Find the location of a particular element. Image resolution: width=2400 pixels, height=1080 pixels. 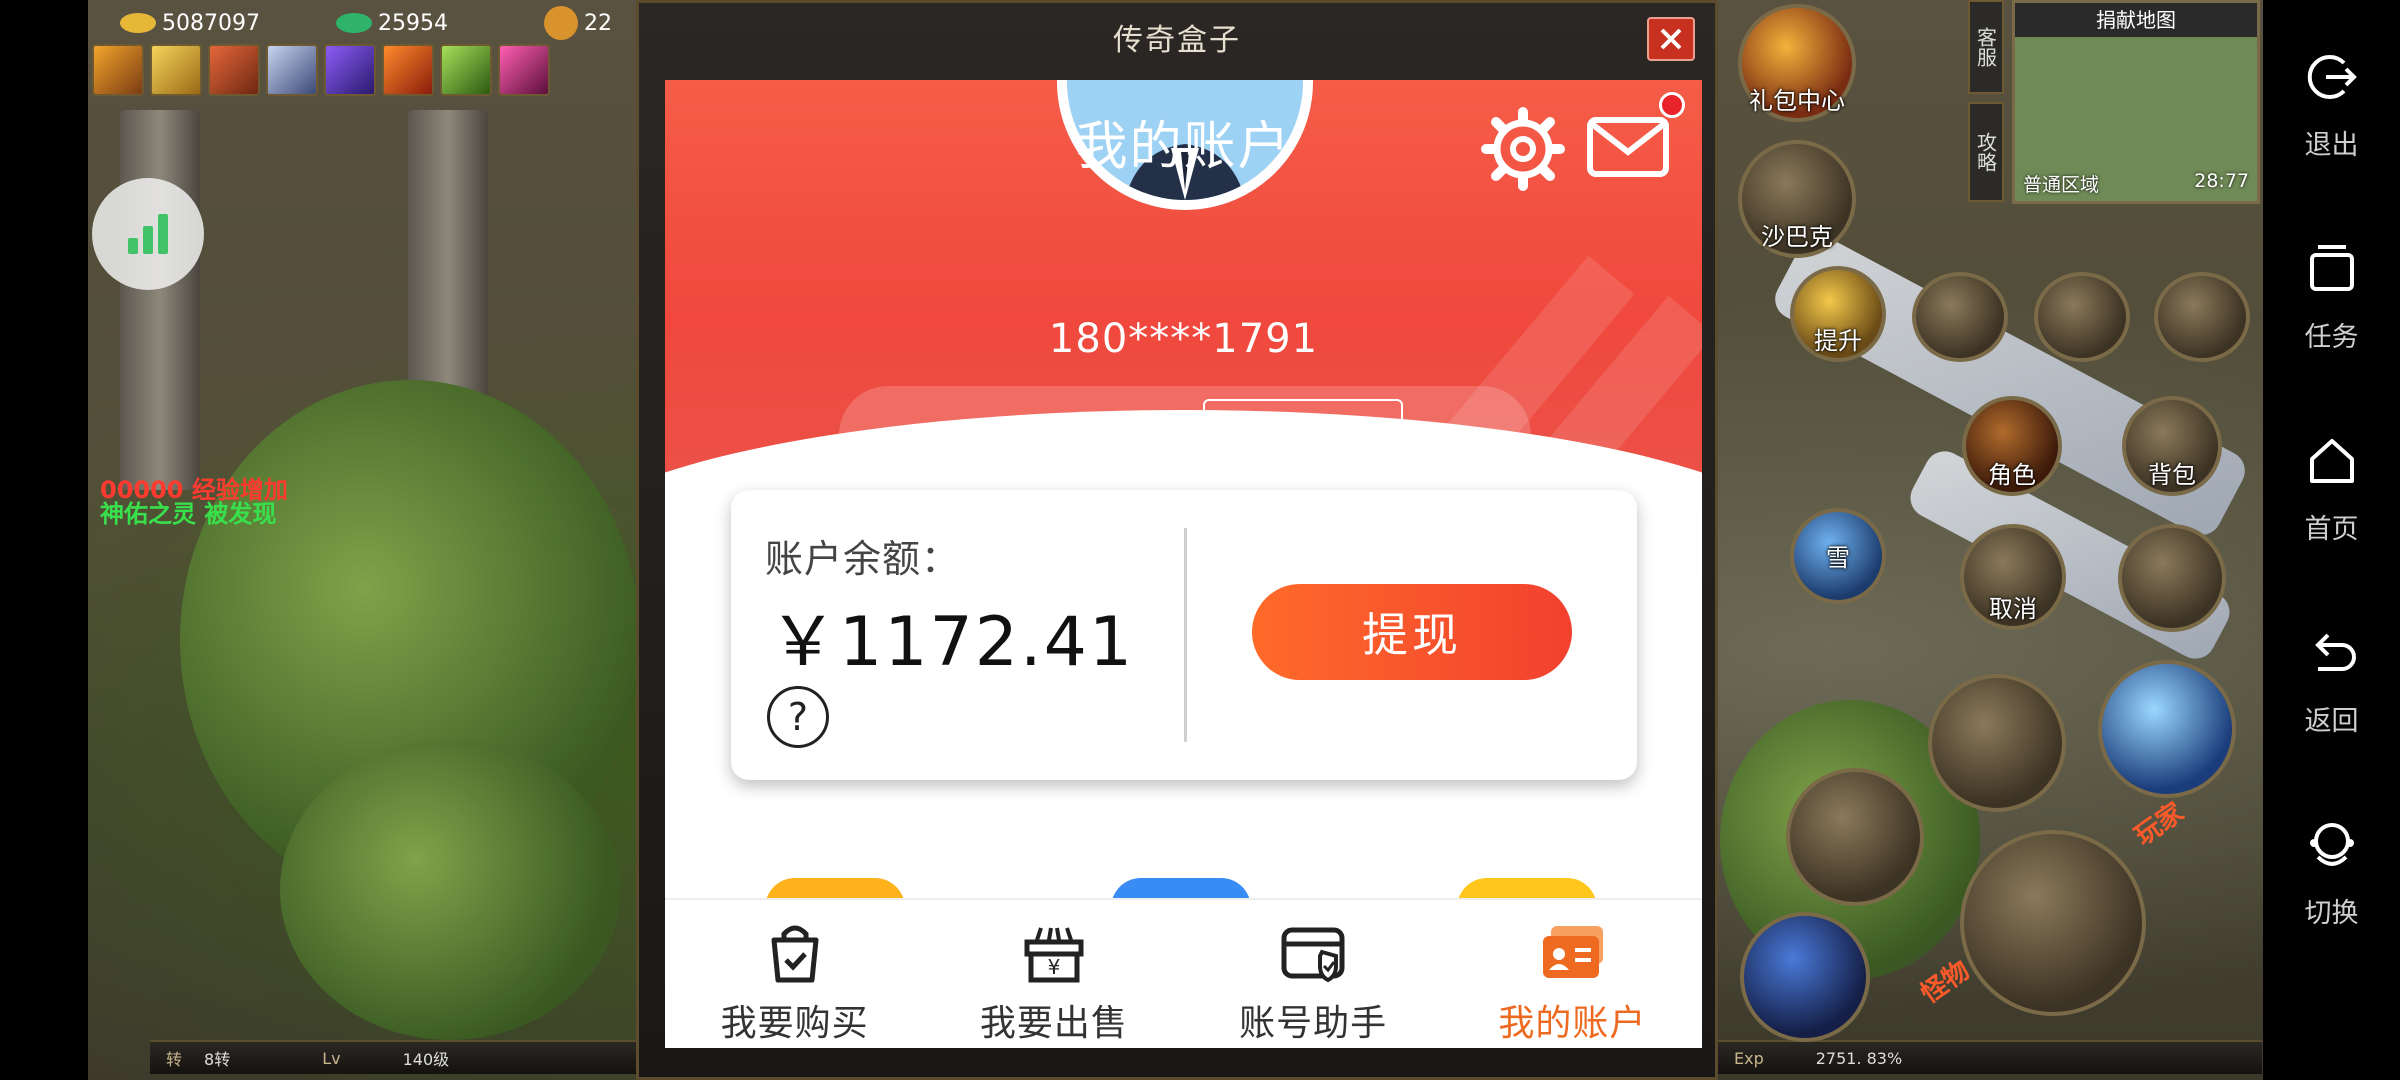

ingot-counter: 22 is located at coordinates (578, 23).